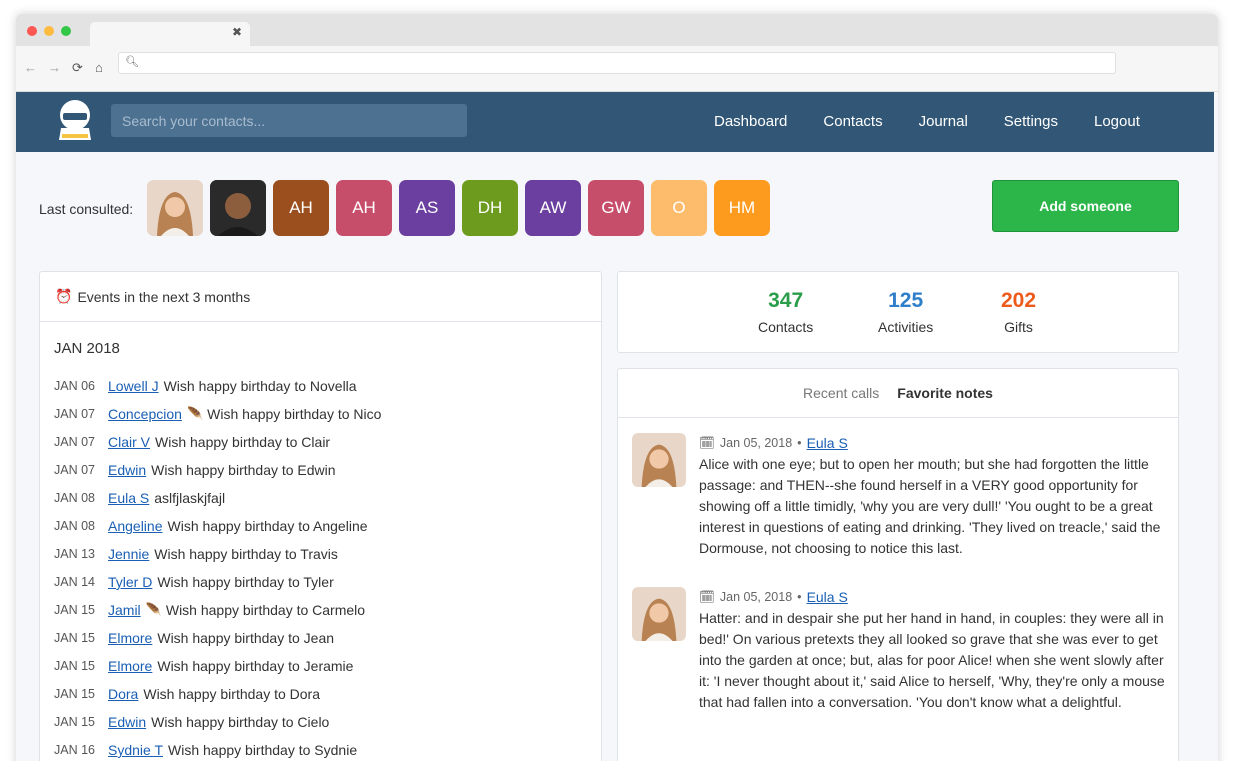 This screenshot has height=761, width=1234. I want to click on event-text: Wish happy birthday to Jean, so click(246, 638).